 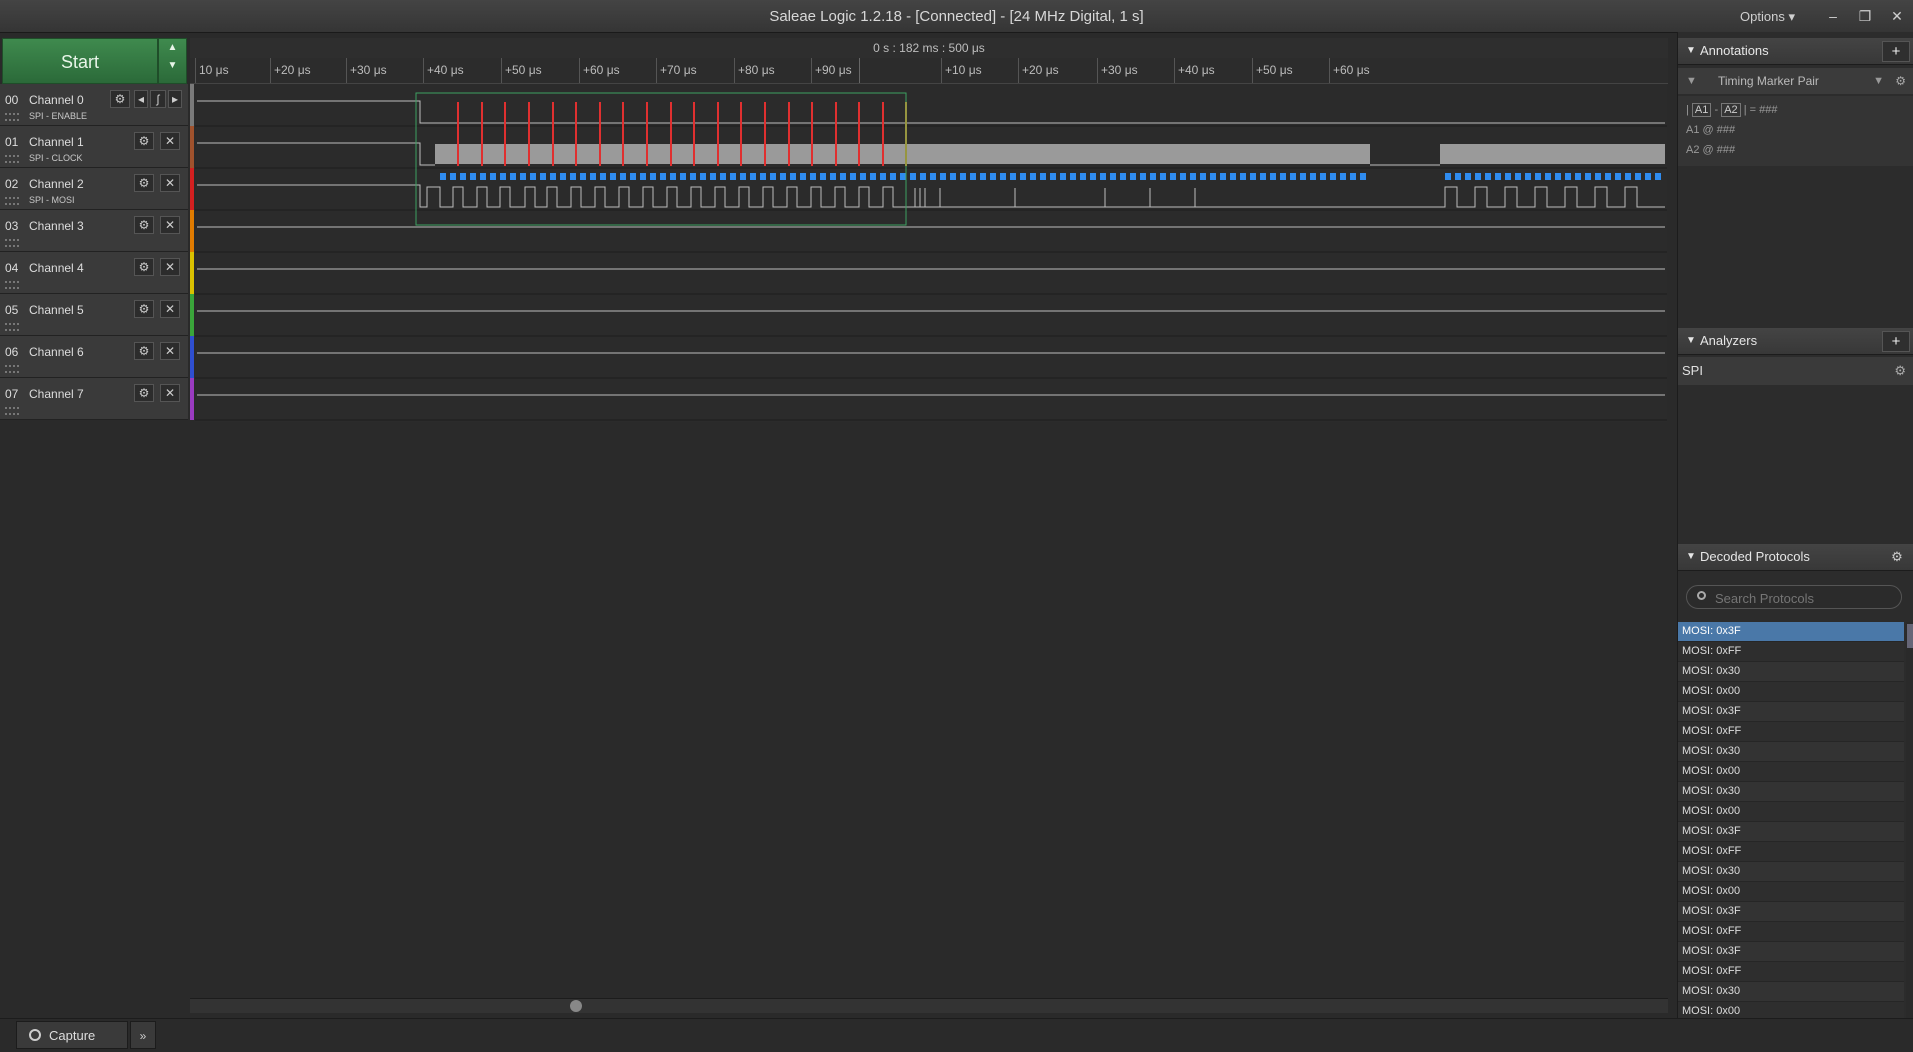 What do you see at coordinates (1833, 16) in the screenshot?
I see `minimize-button: –` at bounding box center [1833, 16].